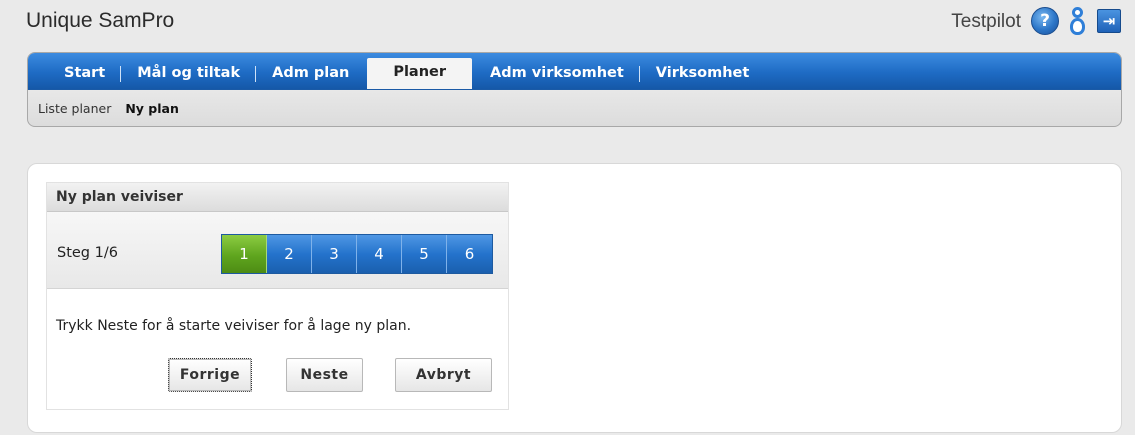  What do you see at coordinates (74, 108) in the screenshot?
I see `subnav-liste-planer: Liste planer` at bounding box center [74, 108].